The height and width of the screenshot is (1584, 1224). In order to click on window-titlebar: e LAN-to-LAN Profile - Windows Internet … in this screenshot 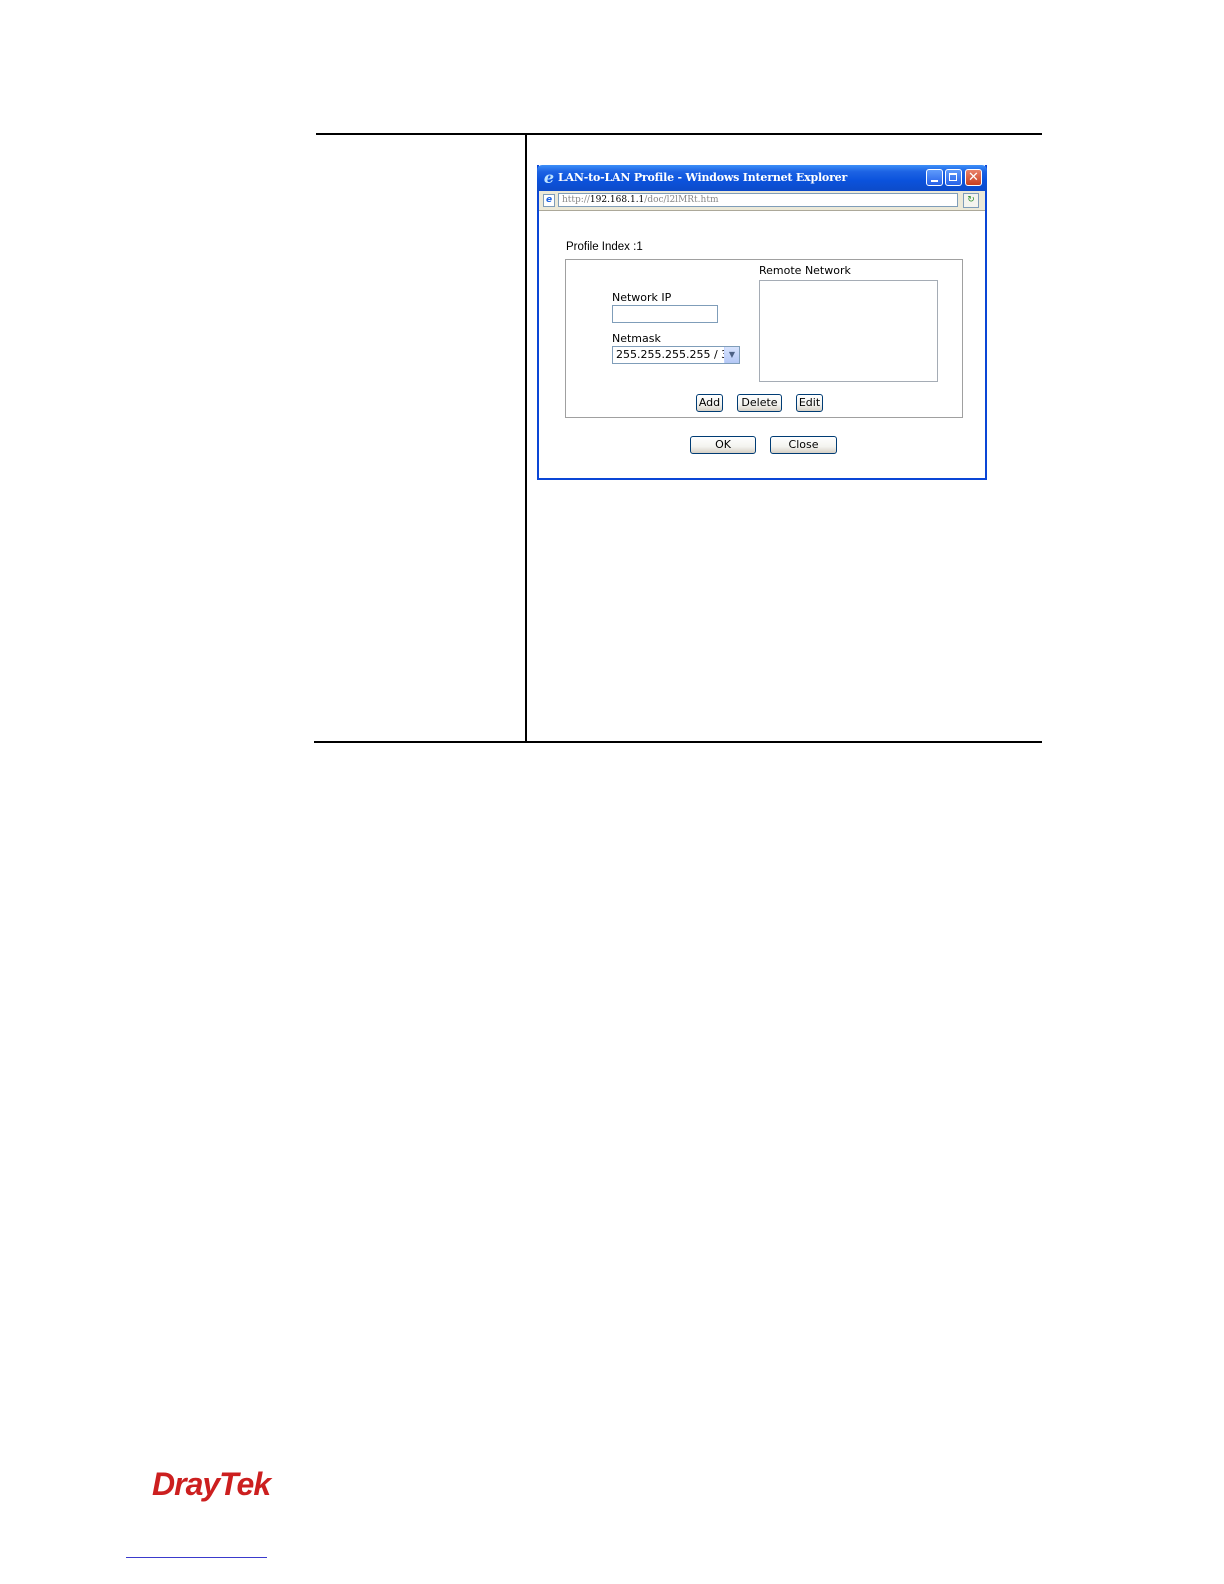, I will do `click(762, 178)`.